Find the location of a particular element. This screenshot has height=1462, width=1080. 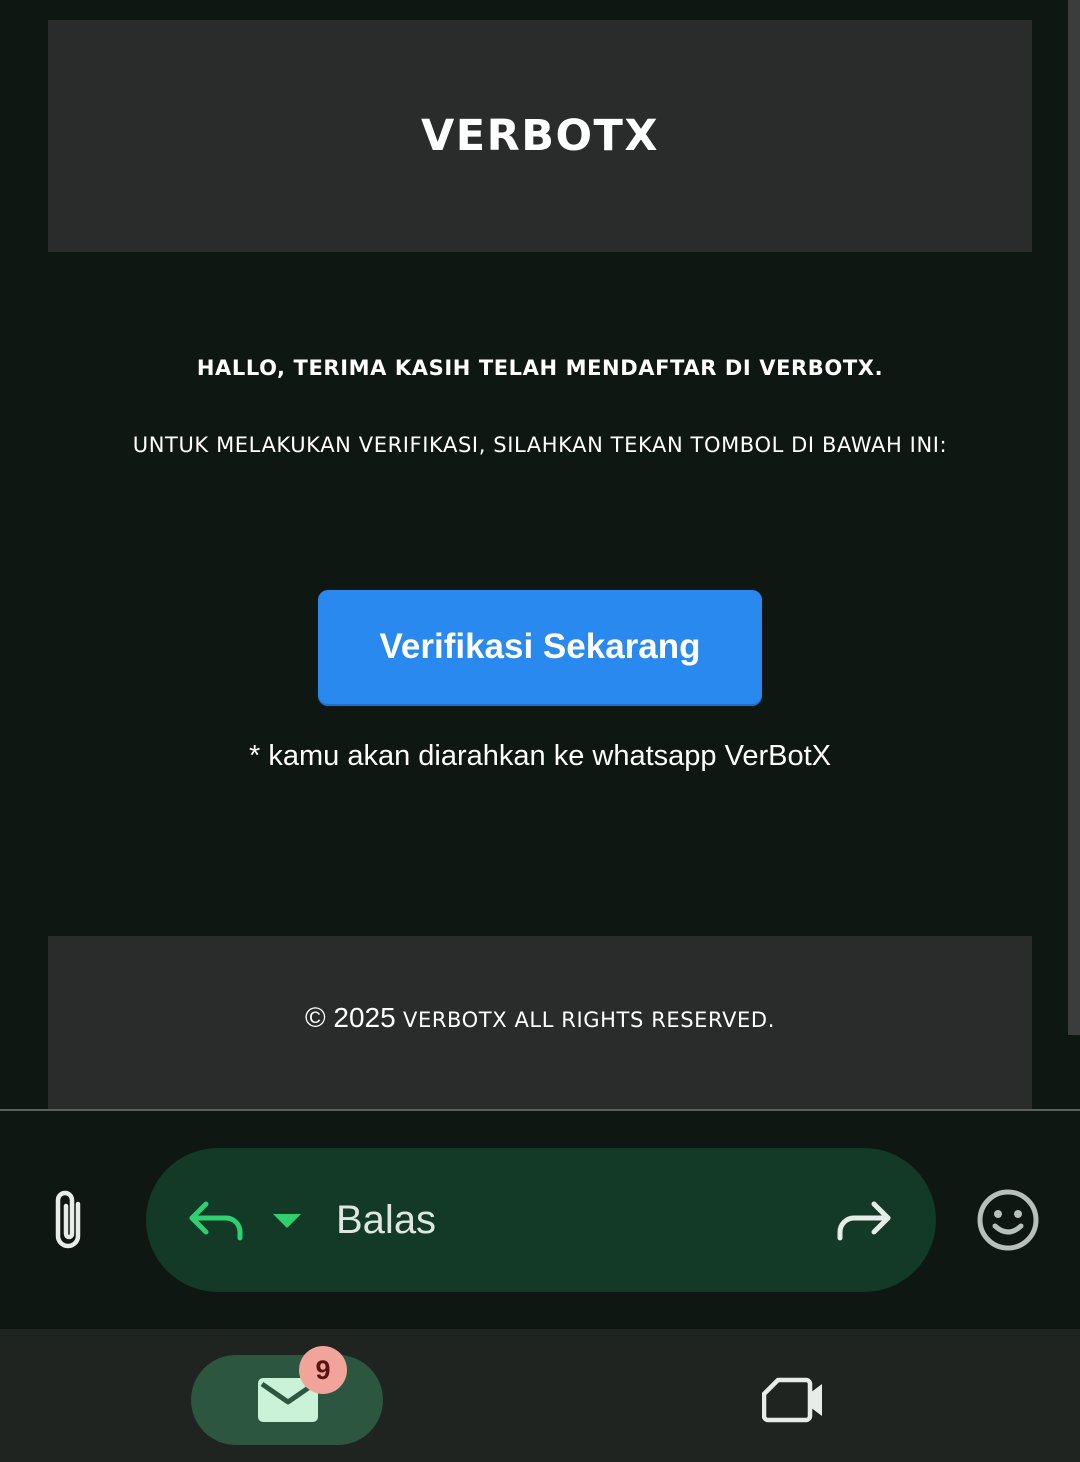

reply-input is located at coordinates (566, 1220).